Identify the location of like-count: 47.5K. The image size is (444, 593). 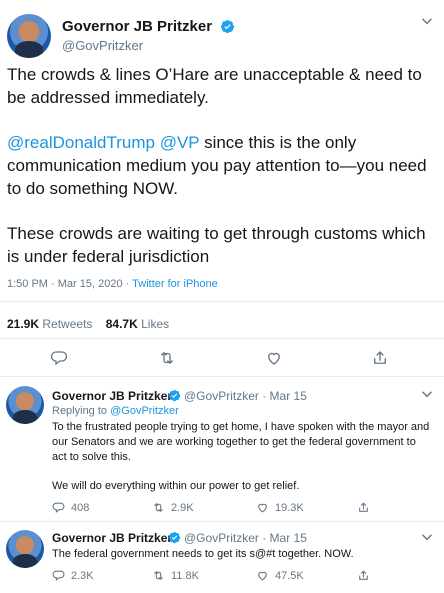
(289, 575).